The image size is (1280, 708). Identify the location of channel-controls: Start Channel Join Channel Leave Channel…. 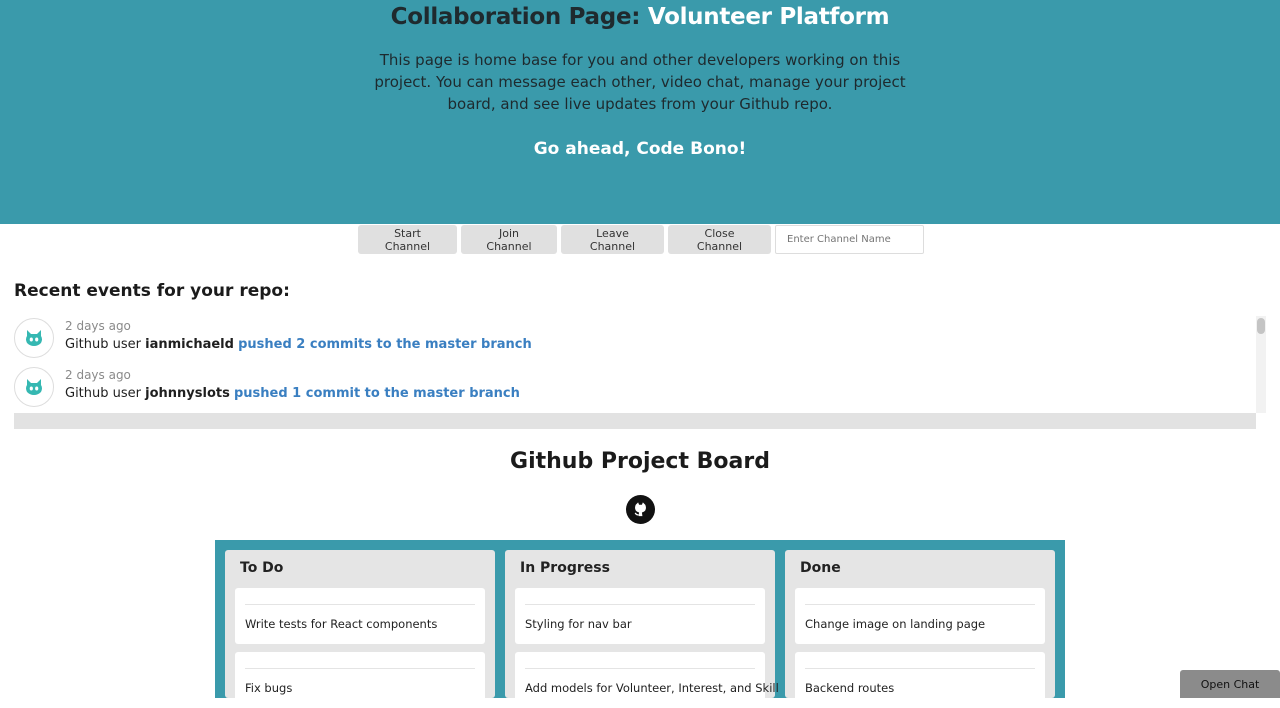
(641, 239).